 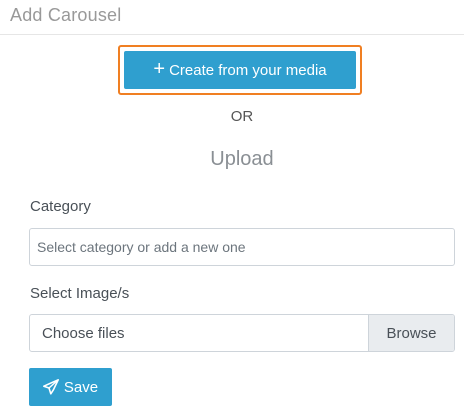 I want to click on category-label: Category, so click(x=60, y=206).